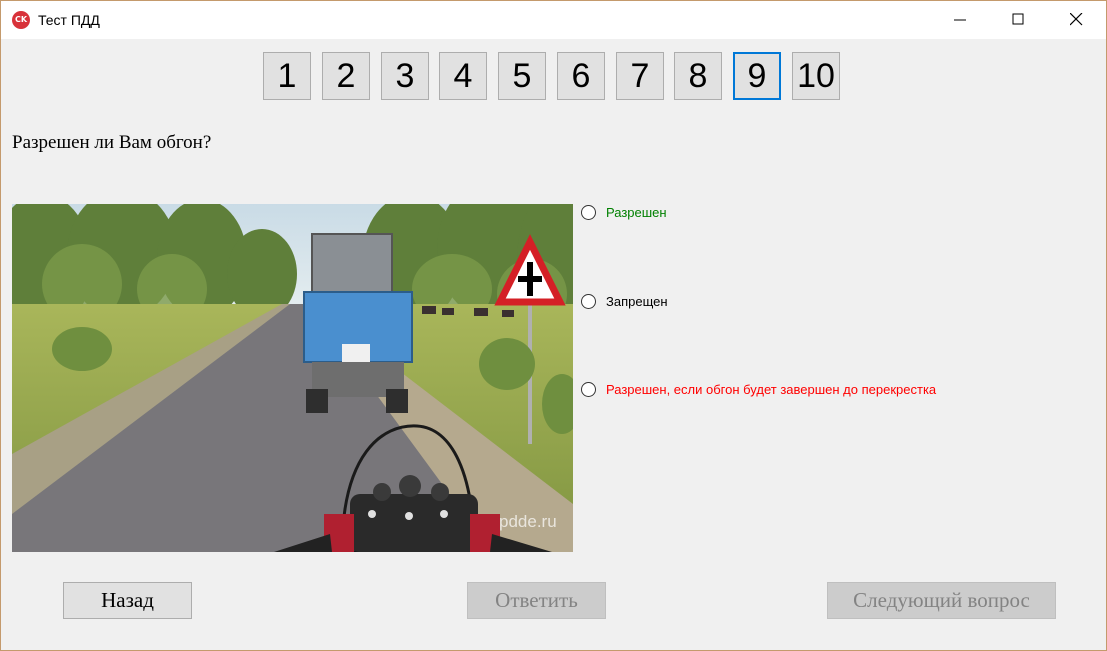 Image resolution: width=1107 pixels, height=651 pixels. Describe the element at coordinates (553, 20) in the screenshot. I see `title-bar: CK Тест ПДД` at that location.